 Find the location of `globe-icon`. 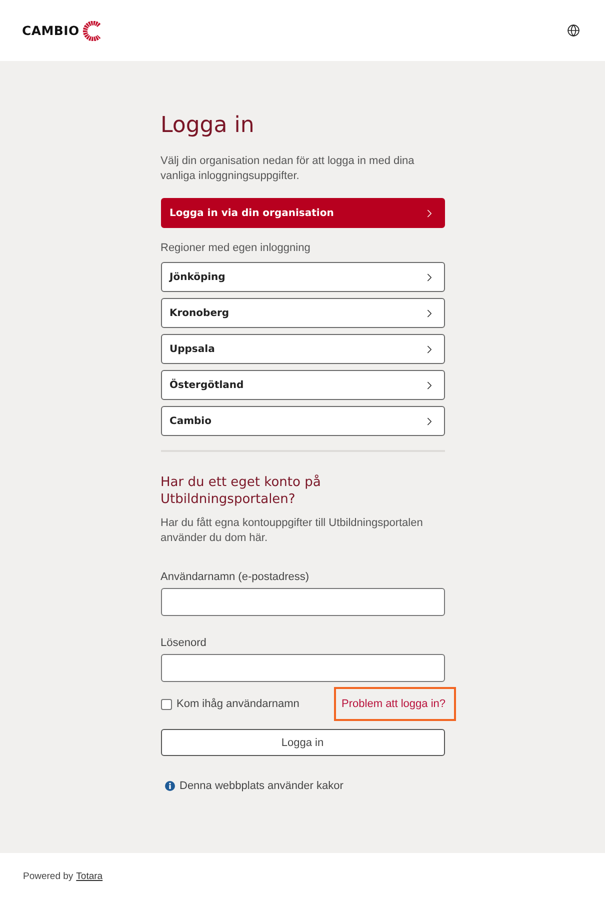

globe-icon is located at coordinates (573, 30).